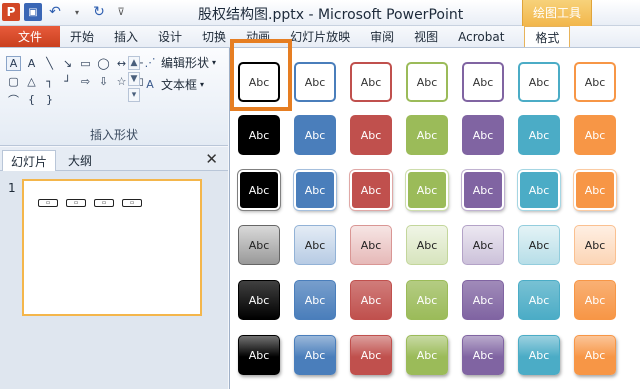 The height and width of the screenshot is (389, 640). I want to click on textbox-shape-icon: A, so click(13, 63).